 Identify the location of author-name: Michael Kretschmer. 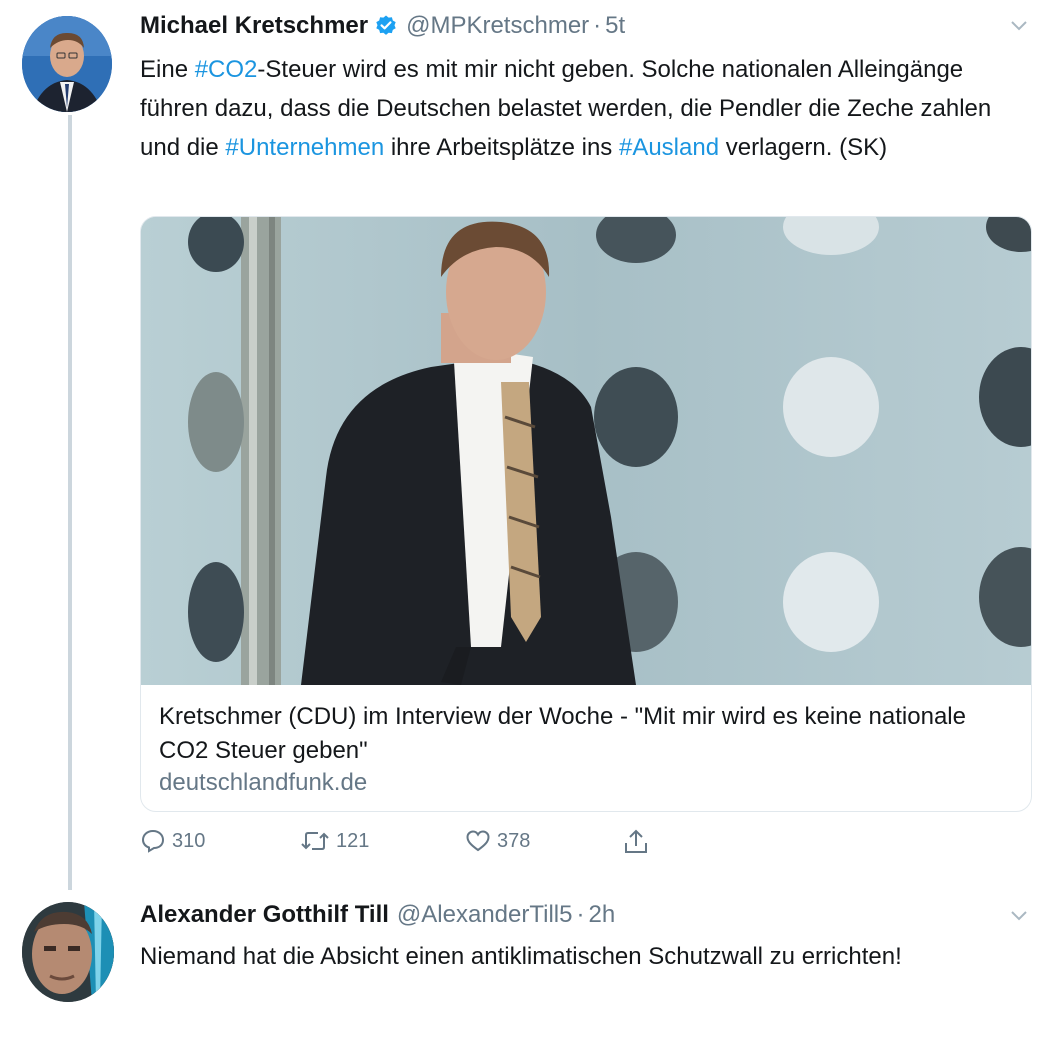
(254, 26).